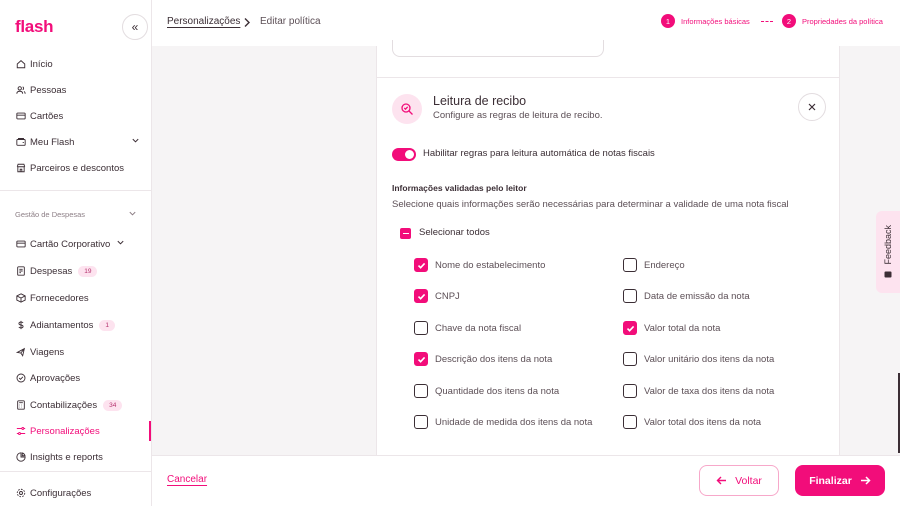 This screenshot has width=900, height=506. What do you see at coordinates (407, 109) in the screenshot?
I see `receipt-scan-icon` at bounding box center [407, 109].